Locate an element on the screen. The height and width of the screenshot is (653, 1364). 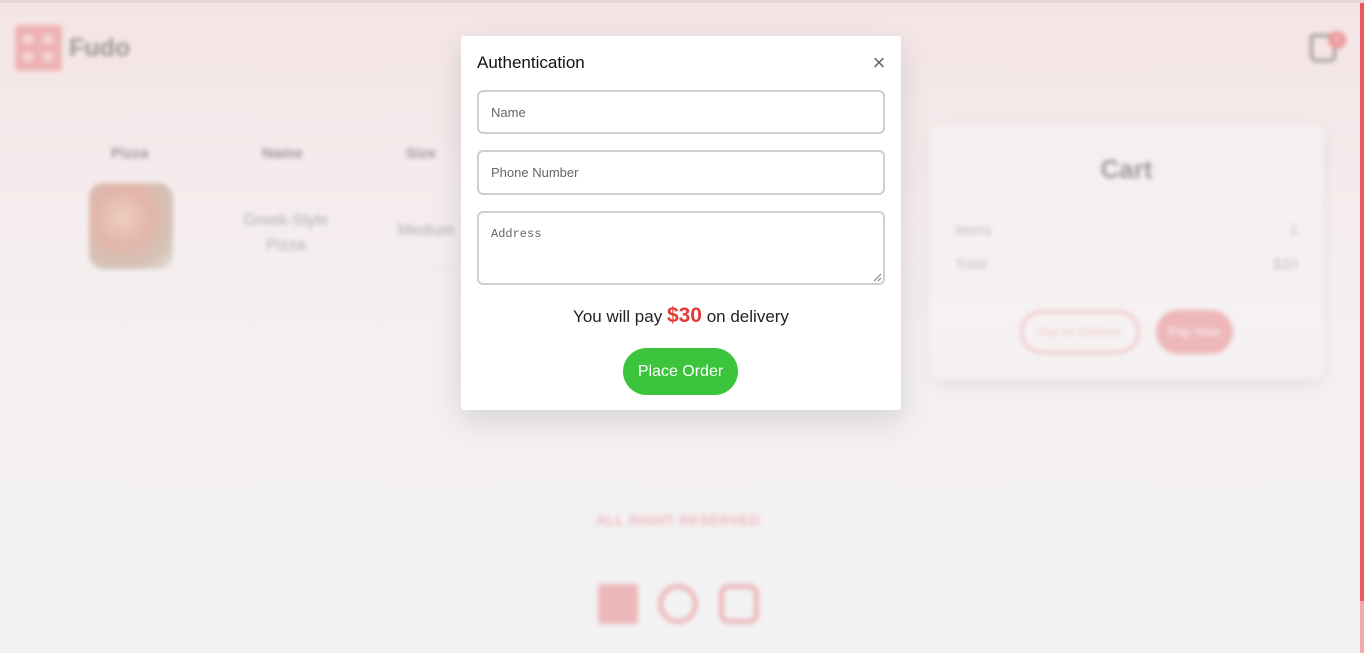
cart-title: Cart is located at coordinates (1126, 169).